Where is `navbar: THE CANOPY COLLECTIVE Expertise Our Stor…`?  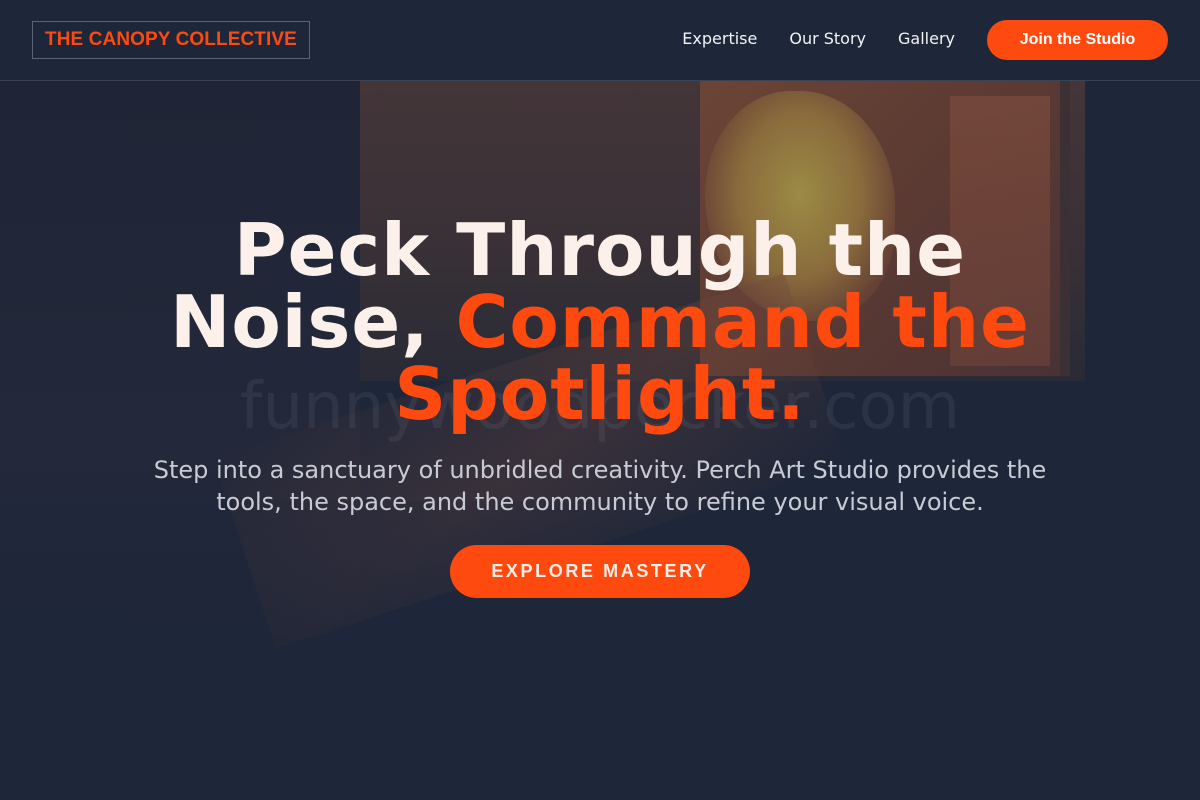
navbar: THE CANOPY COLLECTIVE Expertise Our Stor… is located at coordinates (600, 40).